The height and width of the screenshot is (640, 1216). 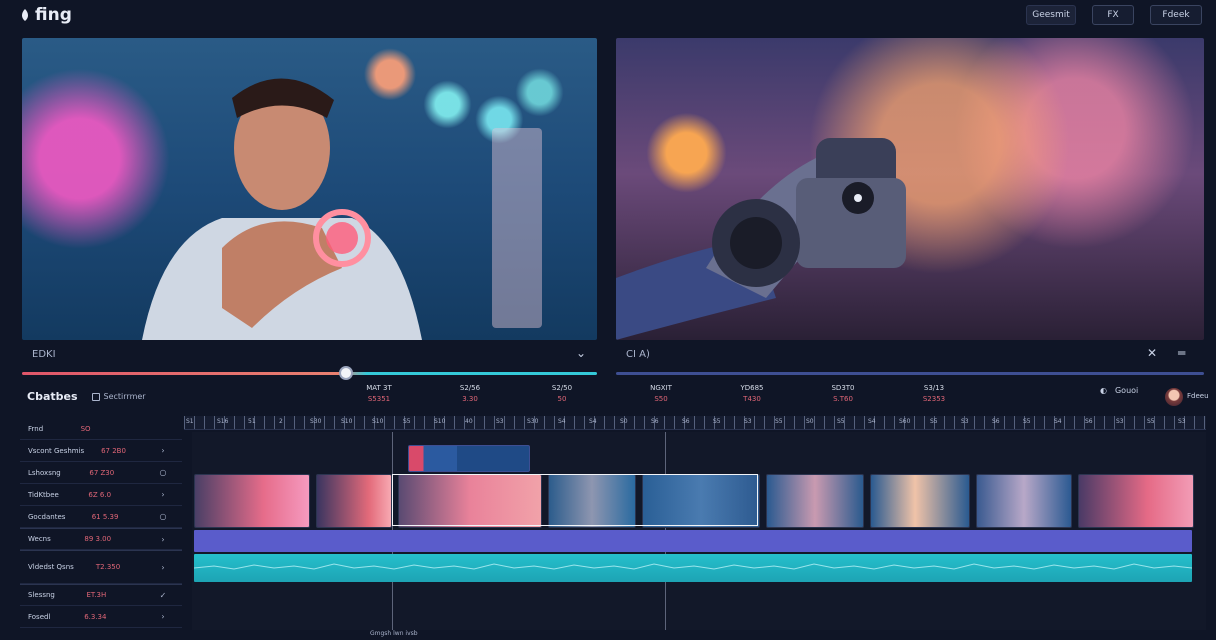 I want to click on panel-subtitle: Sectirrmer, so click(x=118, y=396).